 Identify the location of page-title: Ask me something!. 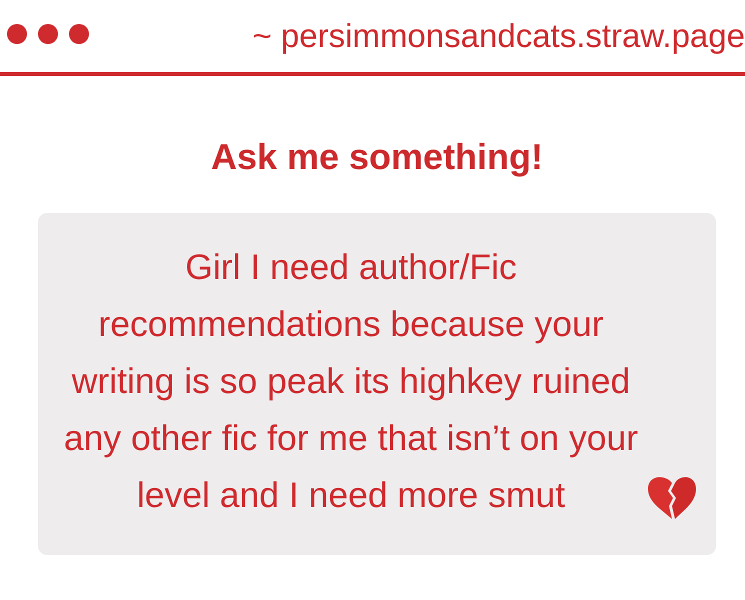
(377, 157).